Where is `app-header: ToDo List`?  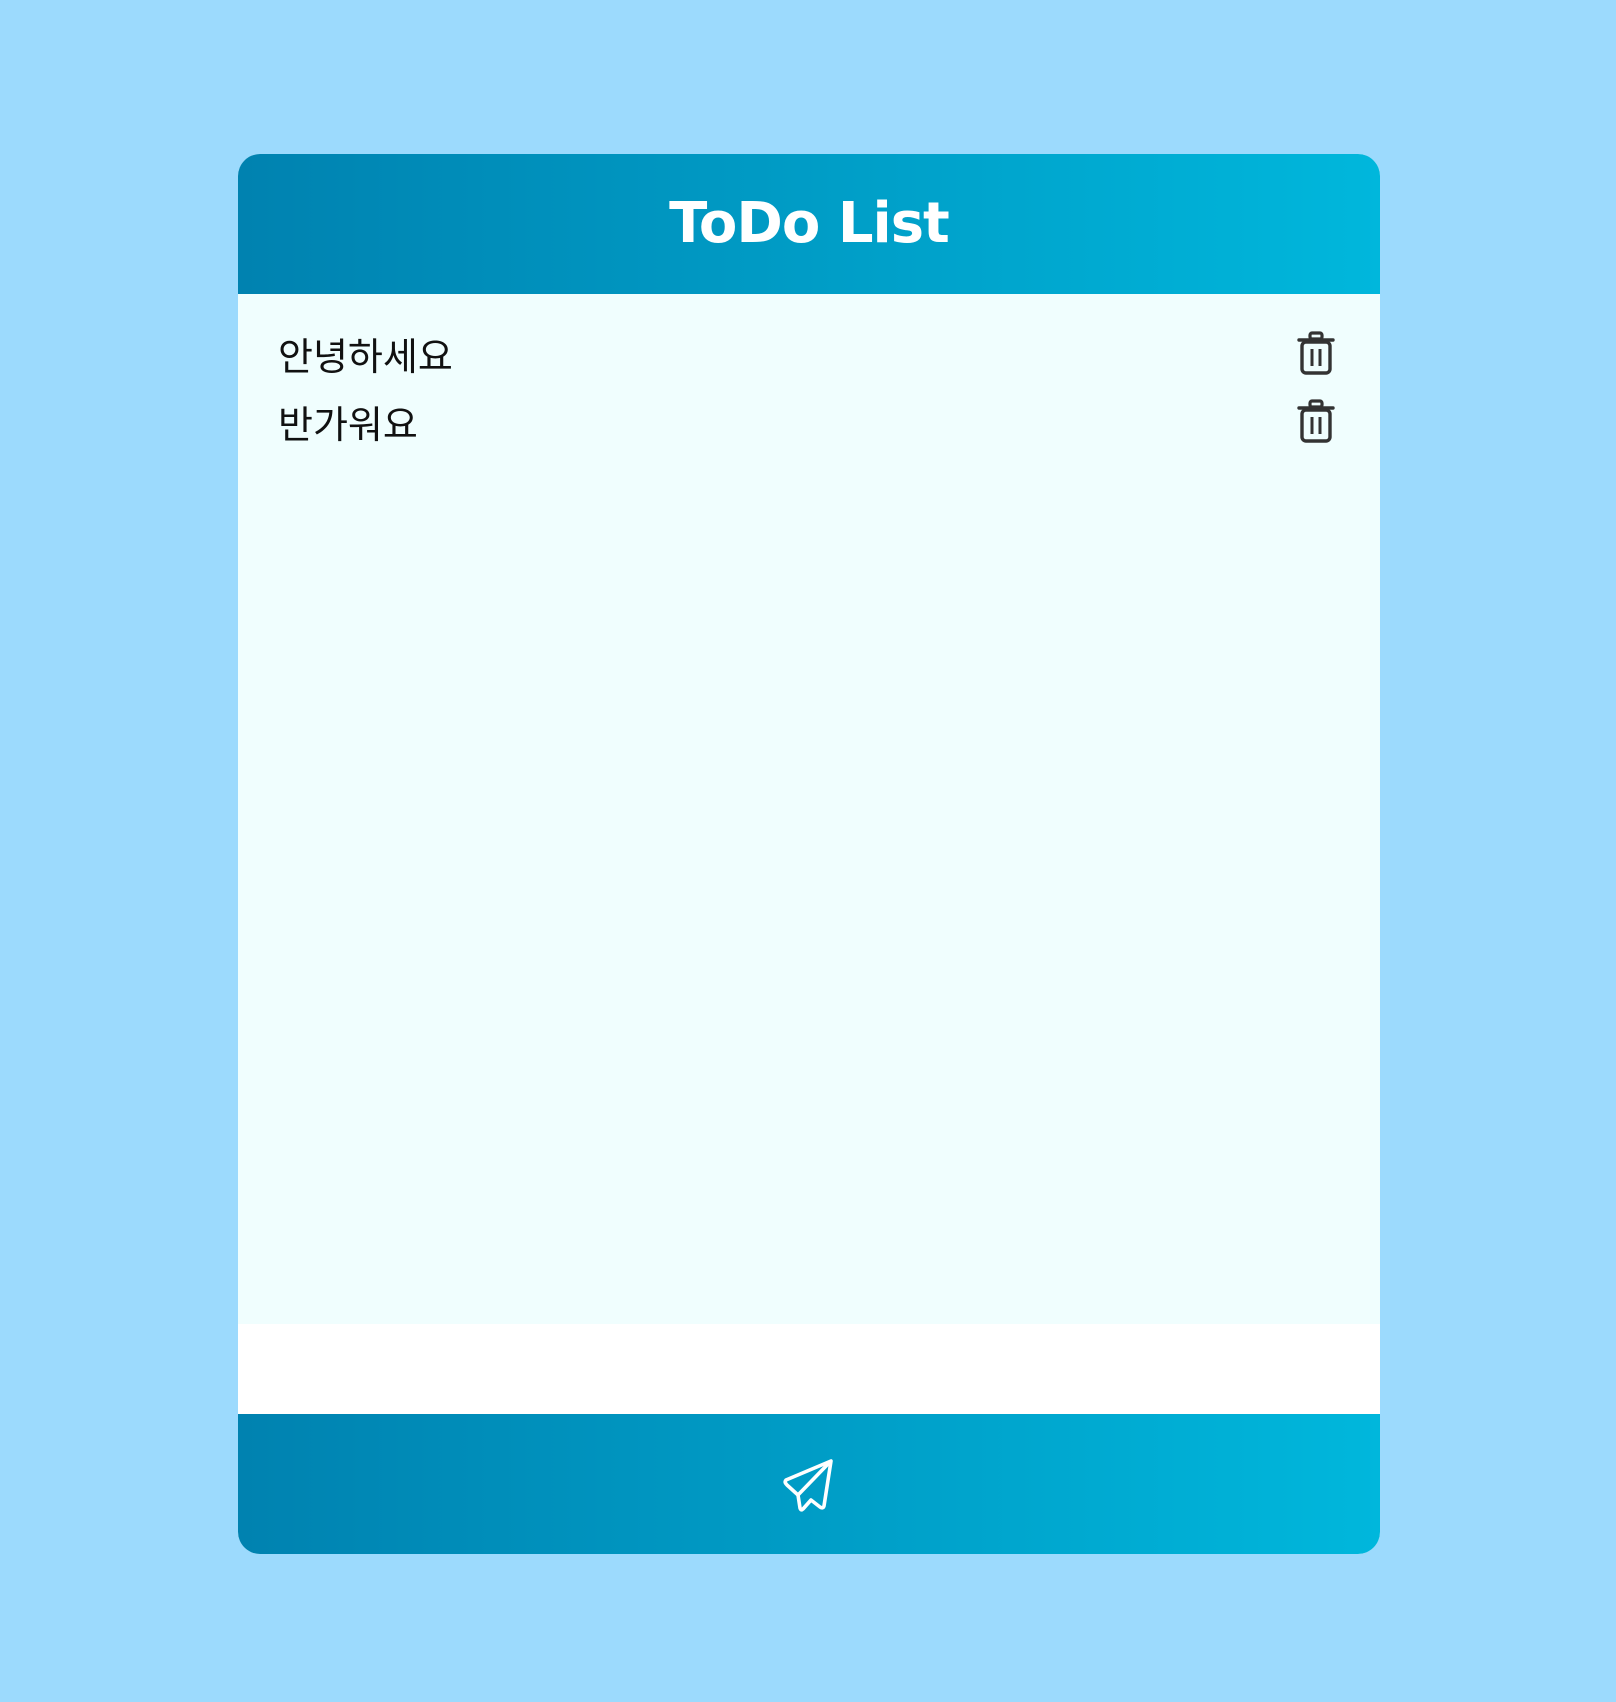 app-header: ToDo List is located at coordinates (809, 224).